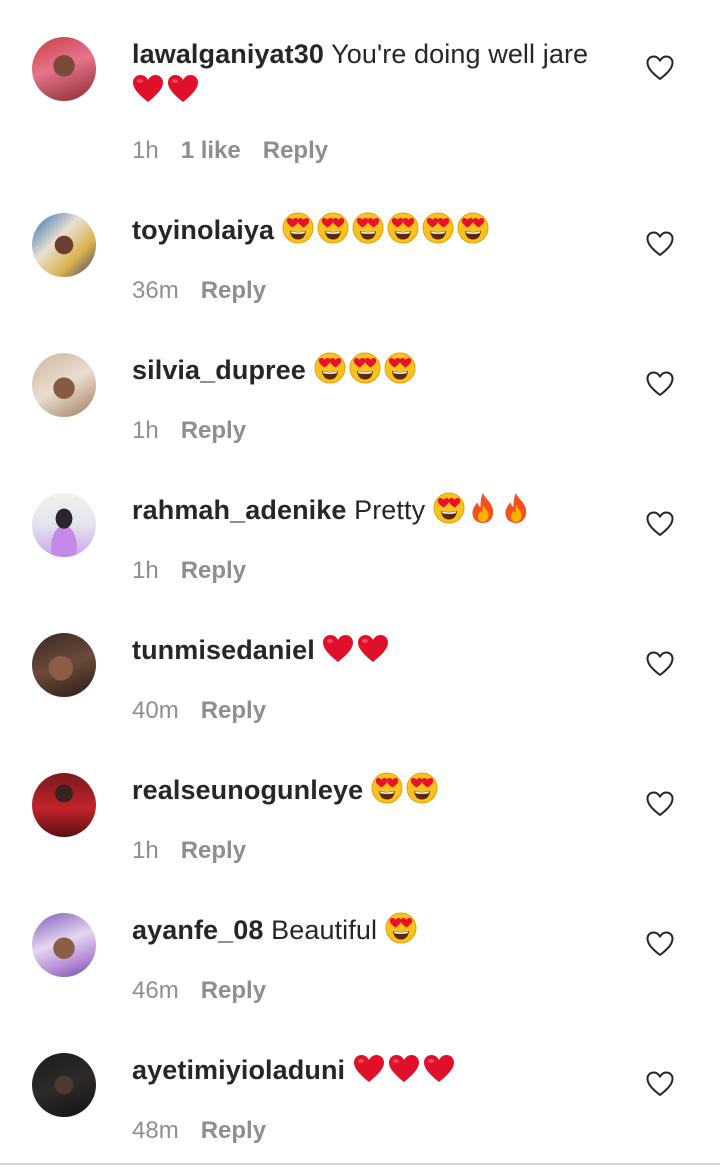  I want to click on comment-body: toyinolaiya, so click(367, 232).